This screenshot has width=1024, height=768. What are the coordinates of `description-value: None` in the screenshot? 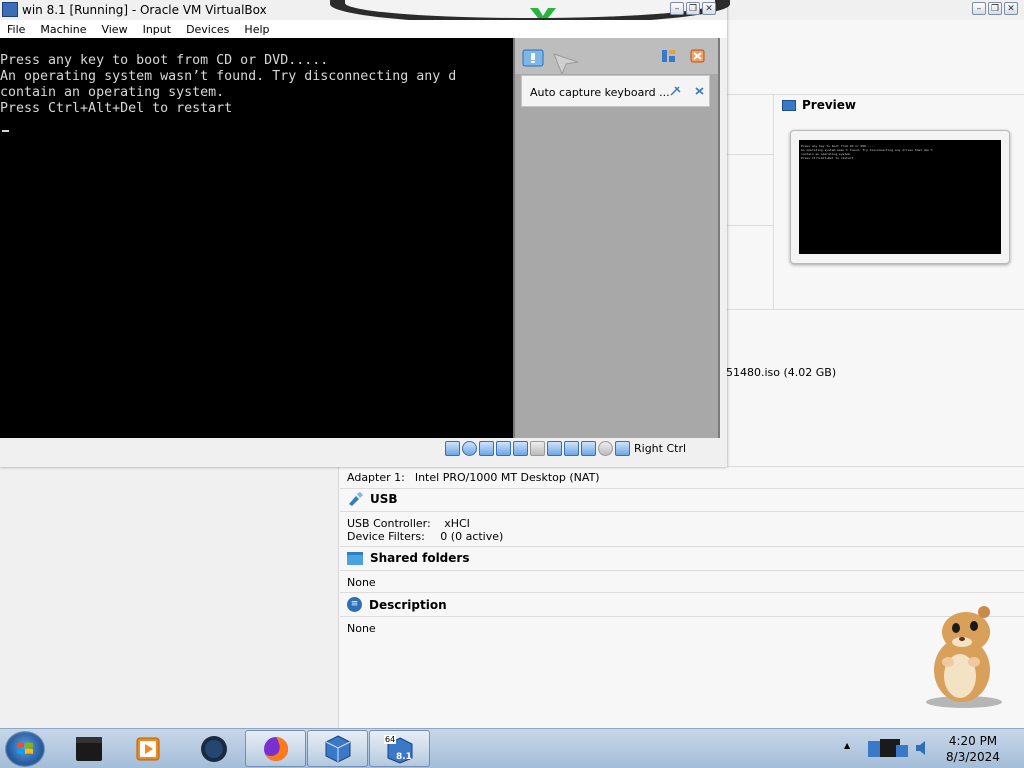 It's located at (361, 628).